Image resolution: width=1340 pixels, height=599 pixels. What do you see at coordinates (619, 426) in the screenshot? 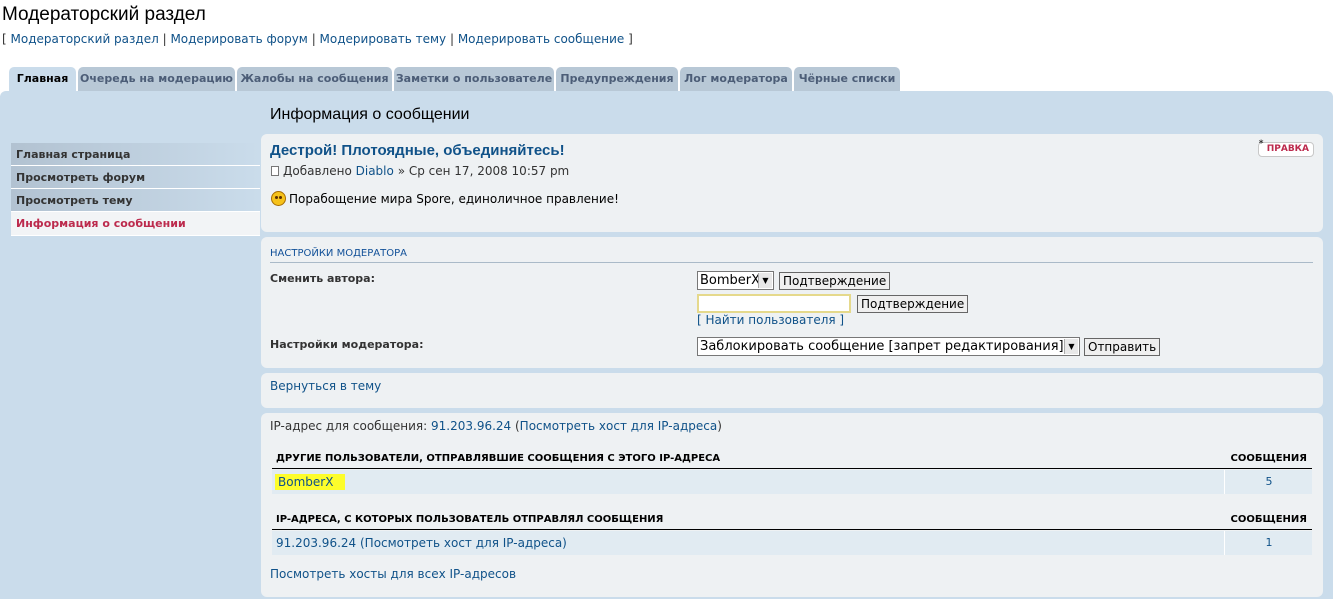
I see `lookup-host-link: Посмотреть хост для IP-адреса` at bounding box center [619, 426].